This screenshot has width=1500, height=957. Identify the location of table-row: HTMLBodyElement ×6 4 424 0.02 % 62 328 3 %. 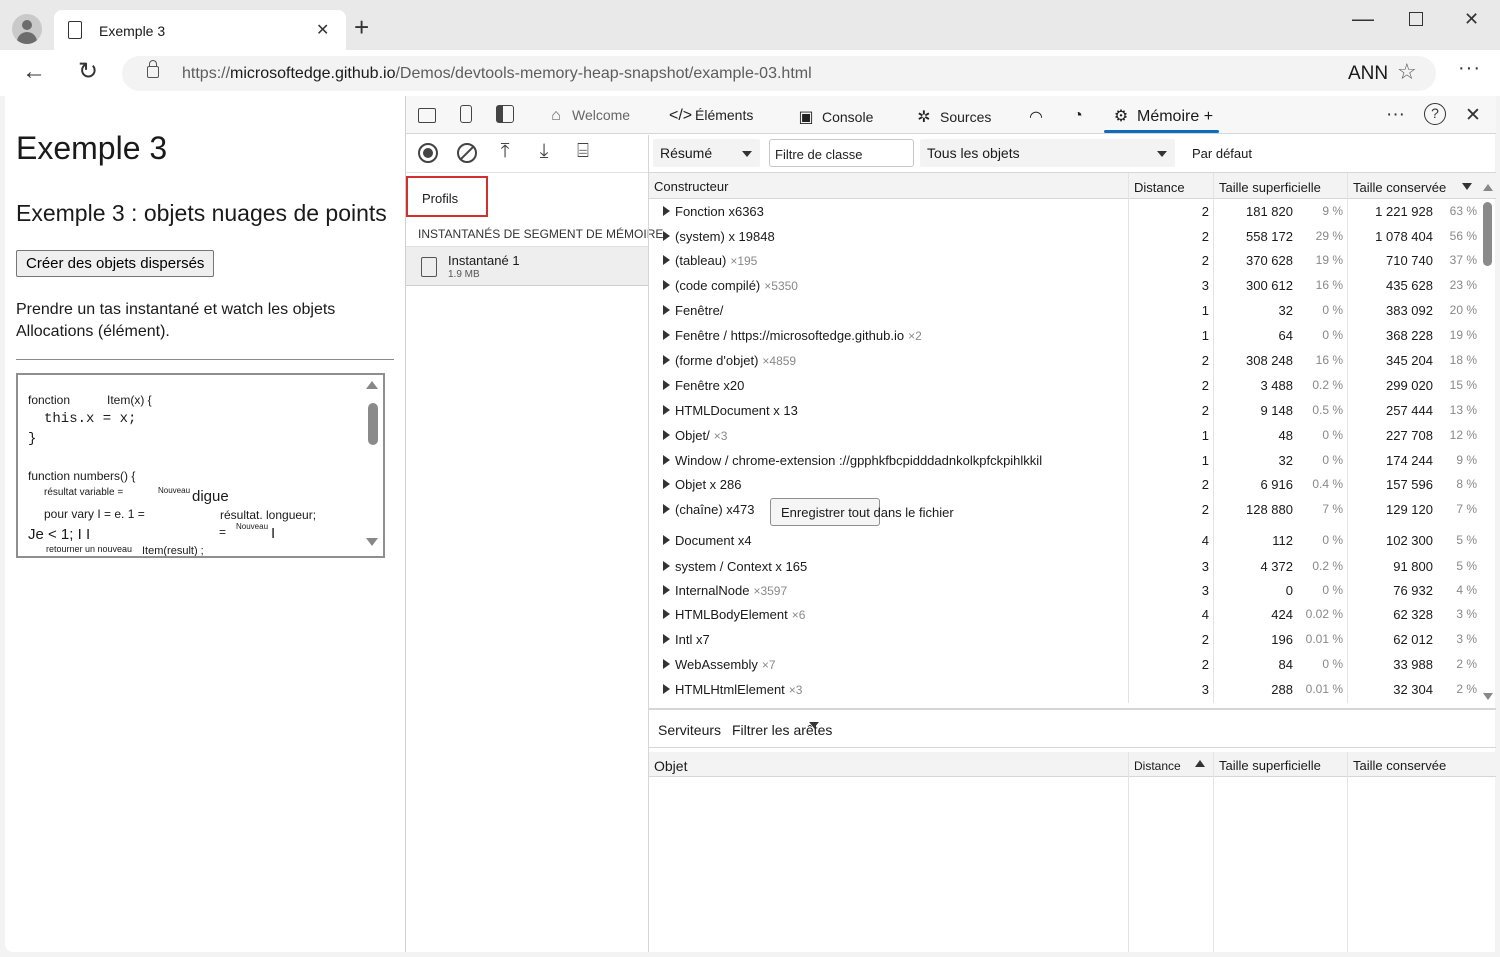
(1072, 616).